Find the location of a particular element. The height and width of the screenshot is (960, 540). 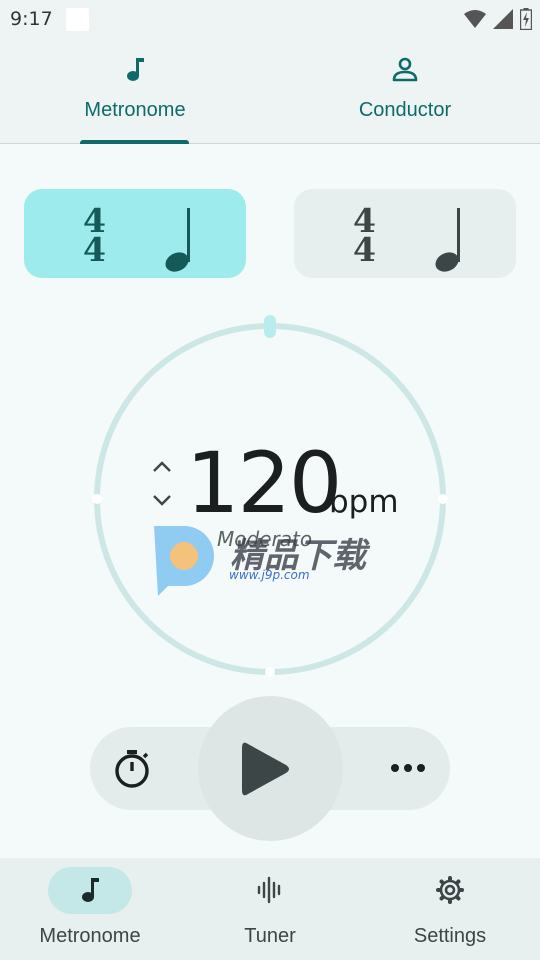

bottom-navigation: Metronome Tuner Settings is located at coordinates (270, 909).